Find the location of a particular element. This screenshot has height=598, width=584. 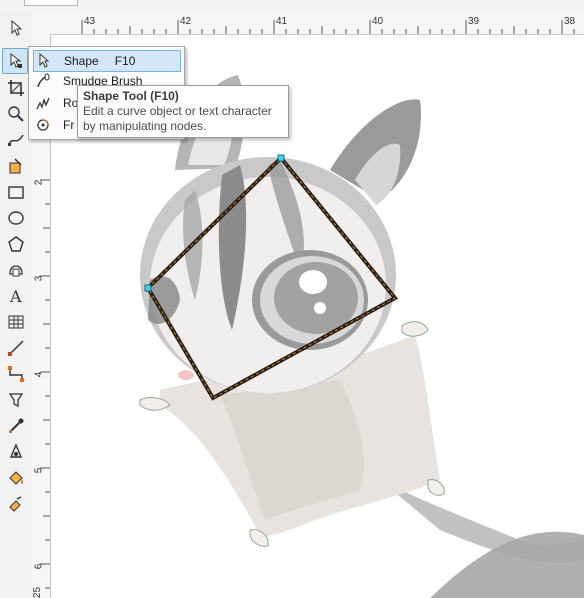

ruler-h-label: 38 is located at coordinates (570, 21).